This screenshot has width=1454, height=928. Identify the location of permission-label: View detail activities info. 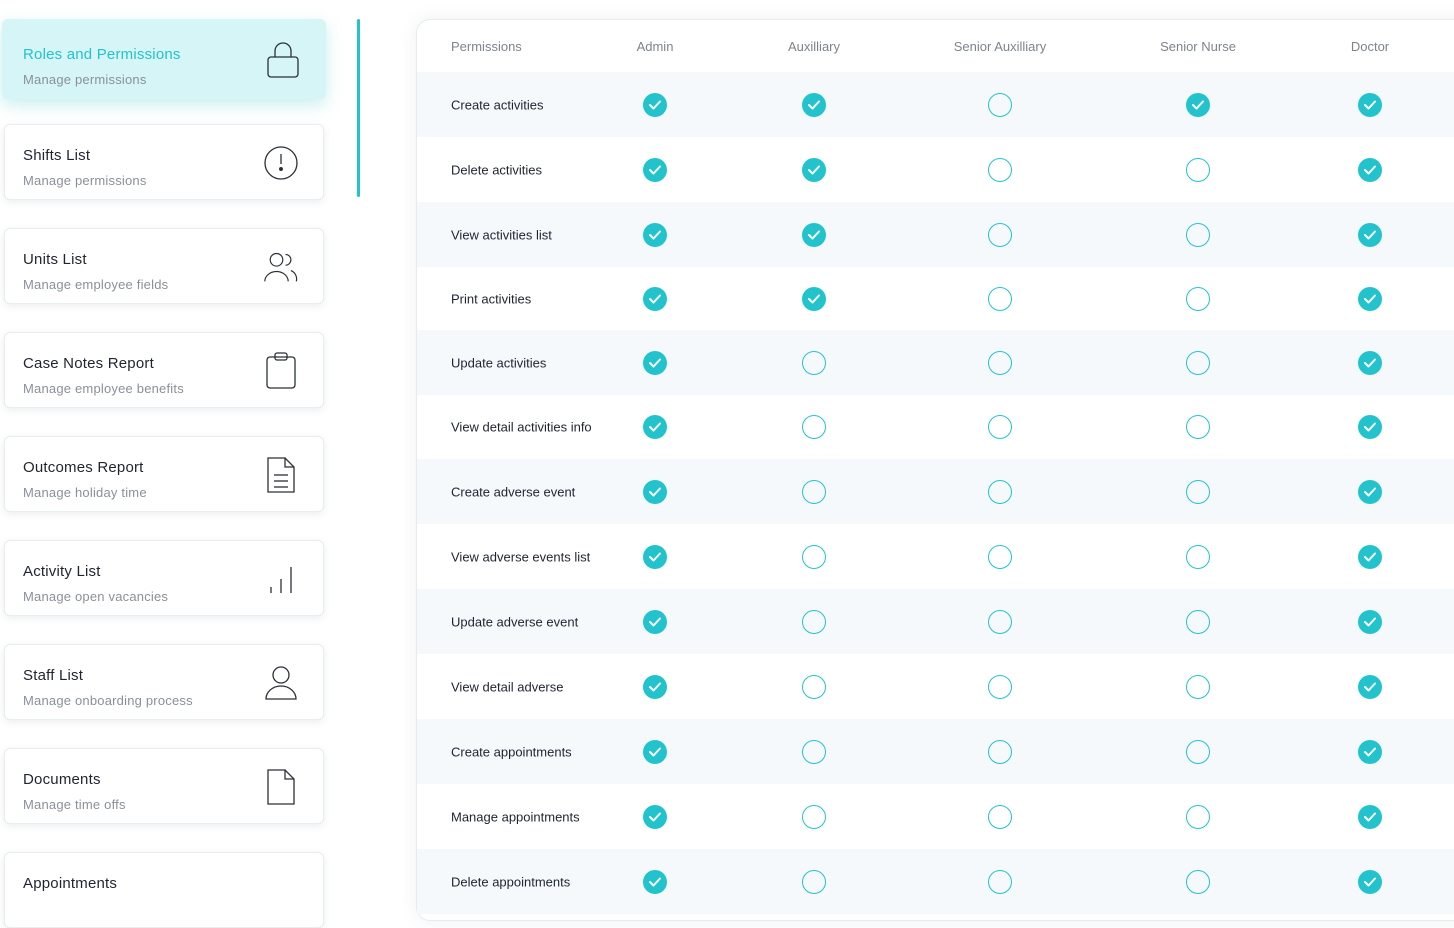
(521, 426).